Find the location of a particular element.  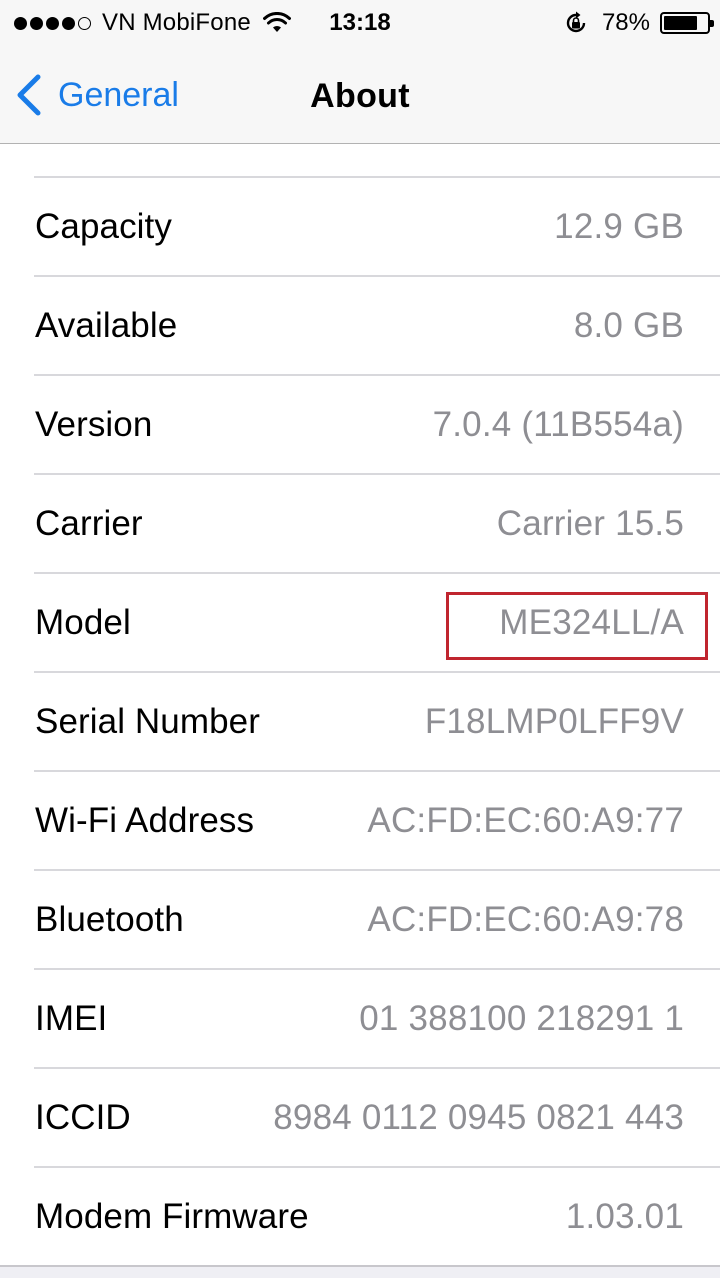

list-item: Bluetooth AC:FD:EC:60:A9:78 is located at coordinates (360, 919).